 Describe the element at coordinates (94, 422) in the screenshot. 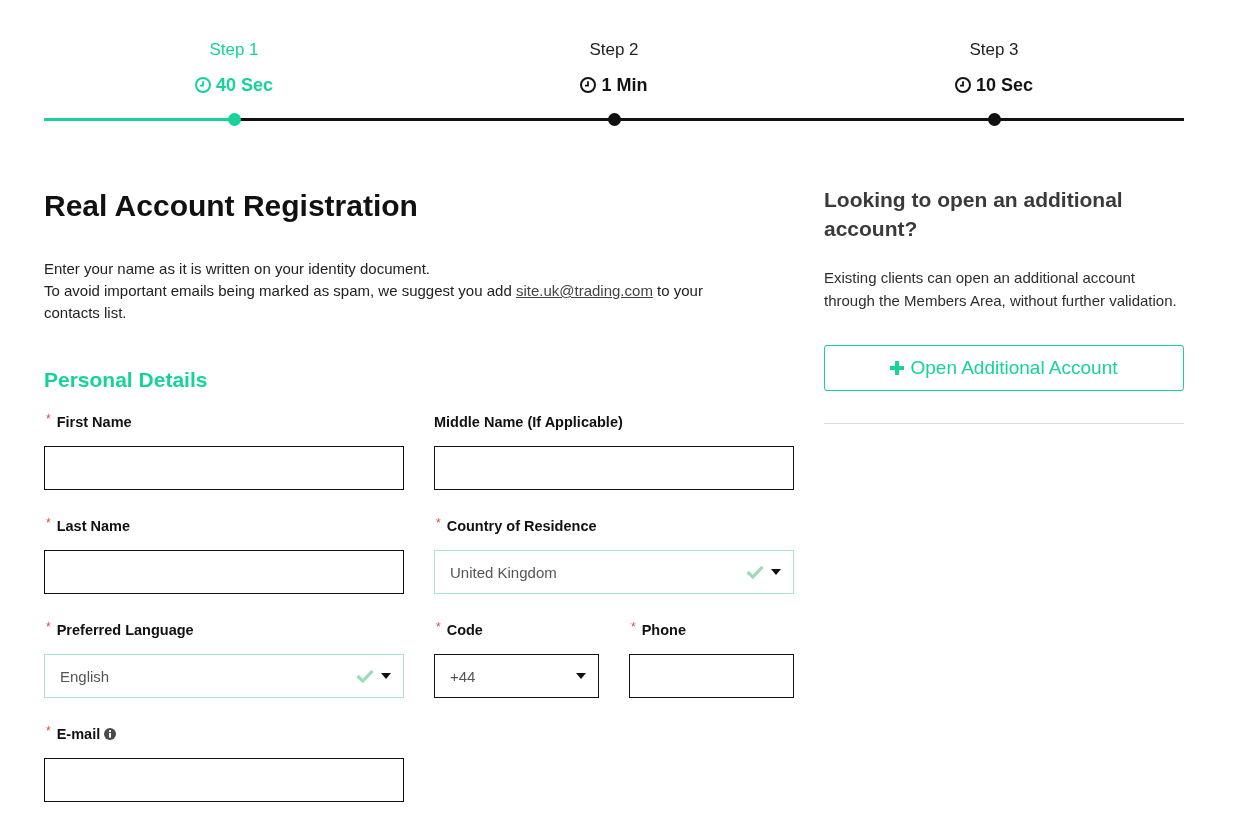

I see `field-label: First Name` at that location.